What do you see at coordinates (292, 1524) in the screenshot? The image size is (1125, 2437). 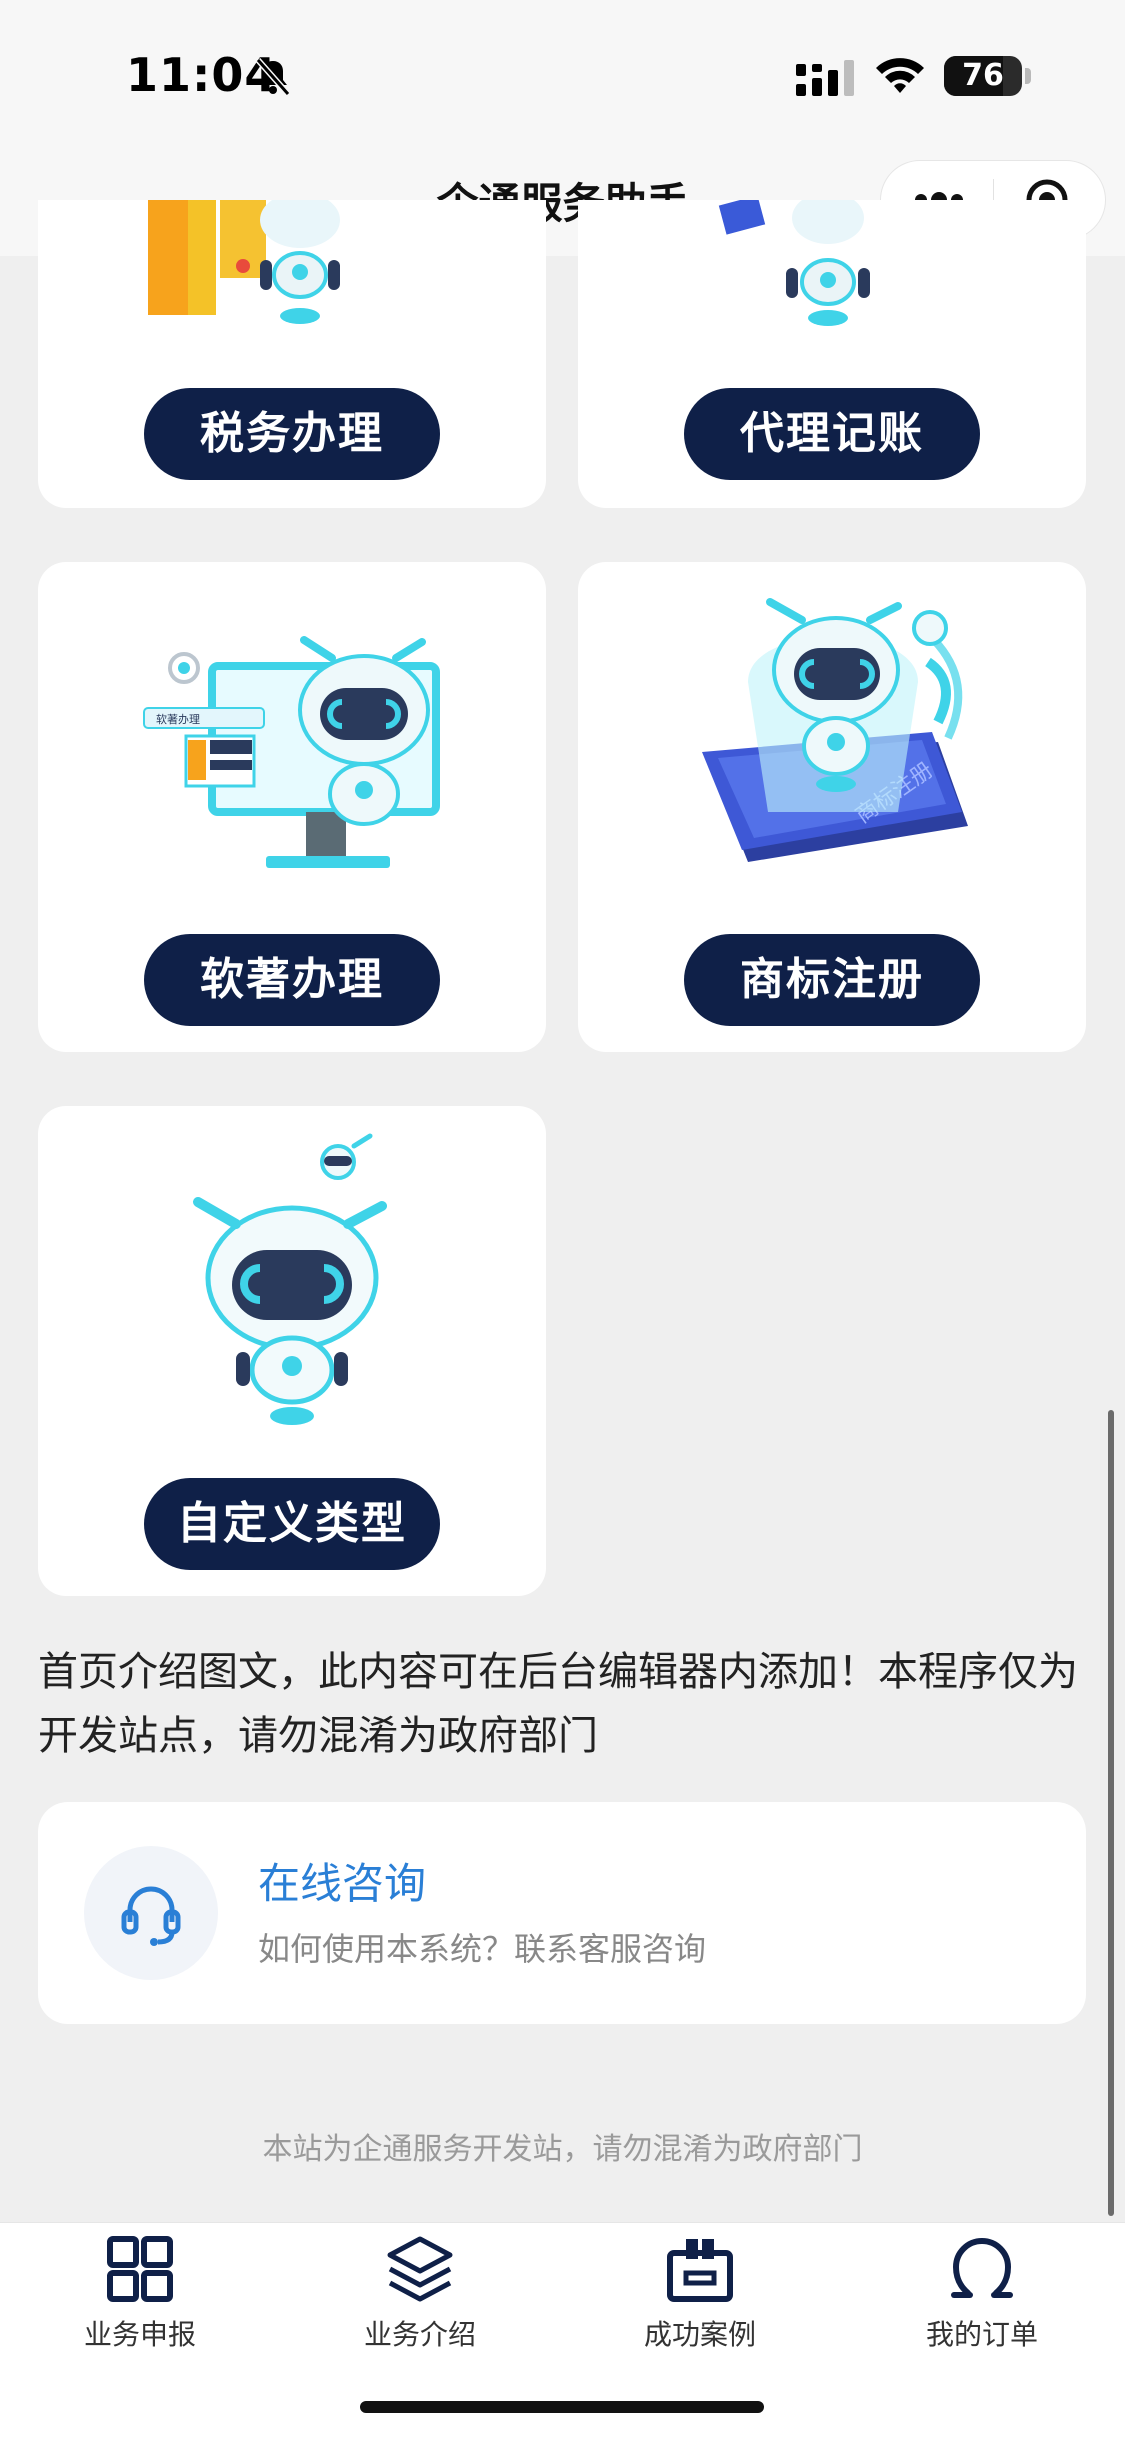 I see `custom-type-button: 自定义类型` at bounding box center [292, 1524].